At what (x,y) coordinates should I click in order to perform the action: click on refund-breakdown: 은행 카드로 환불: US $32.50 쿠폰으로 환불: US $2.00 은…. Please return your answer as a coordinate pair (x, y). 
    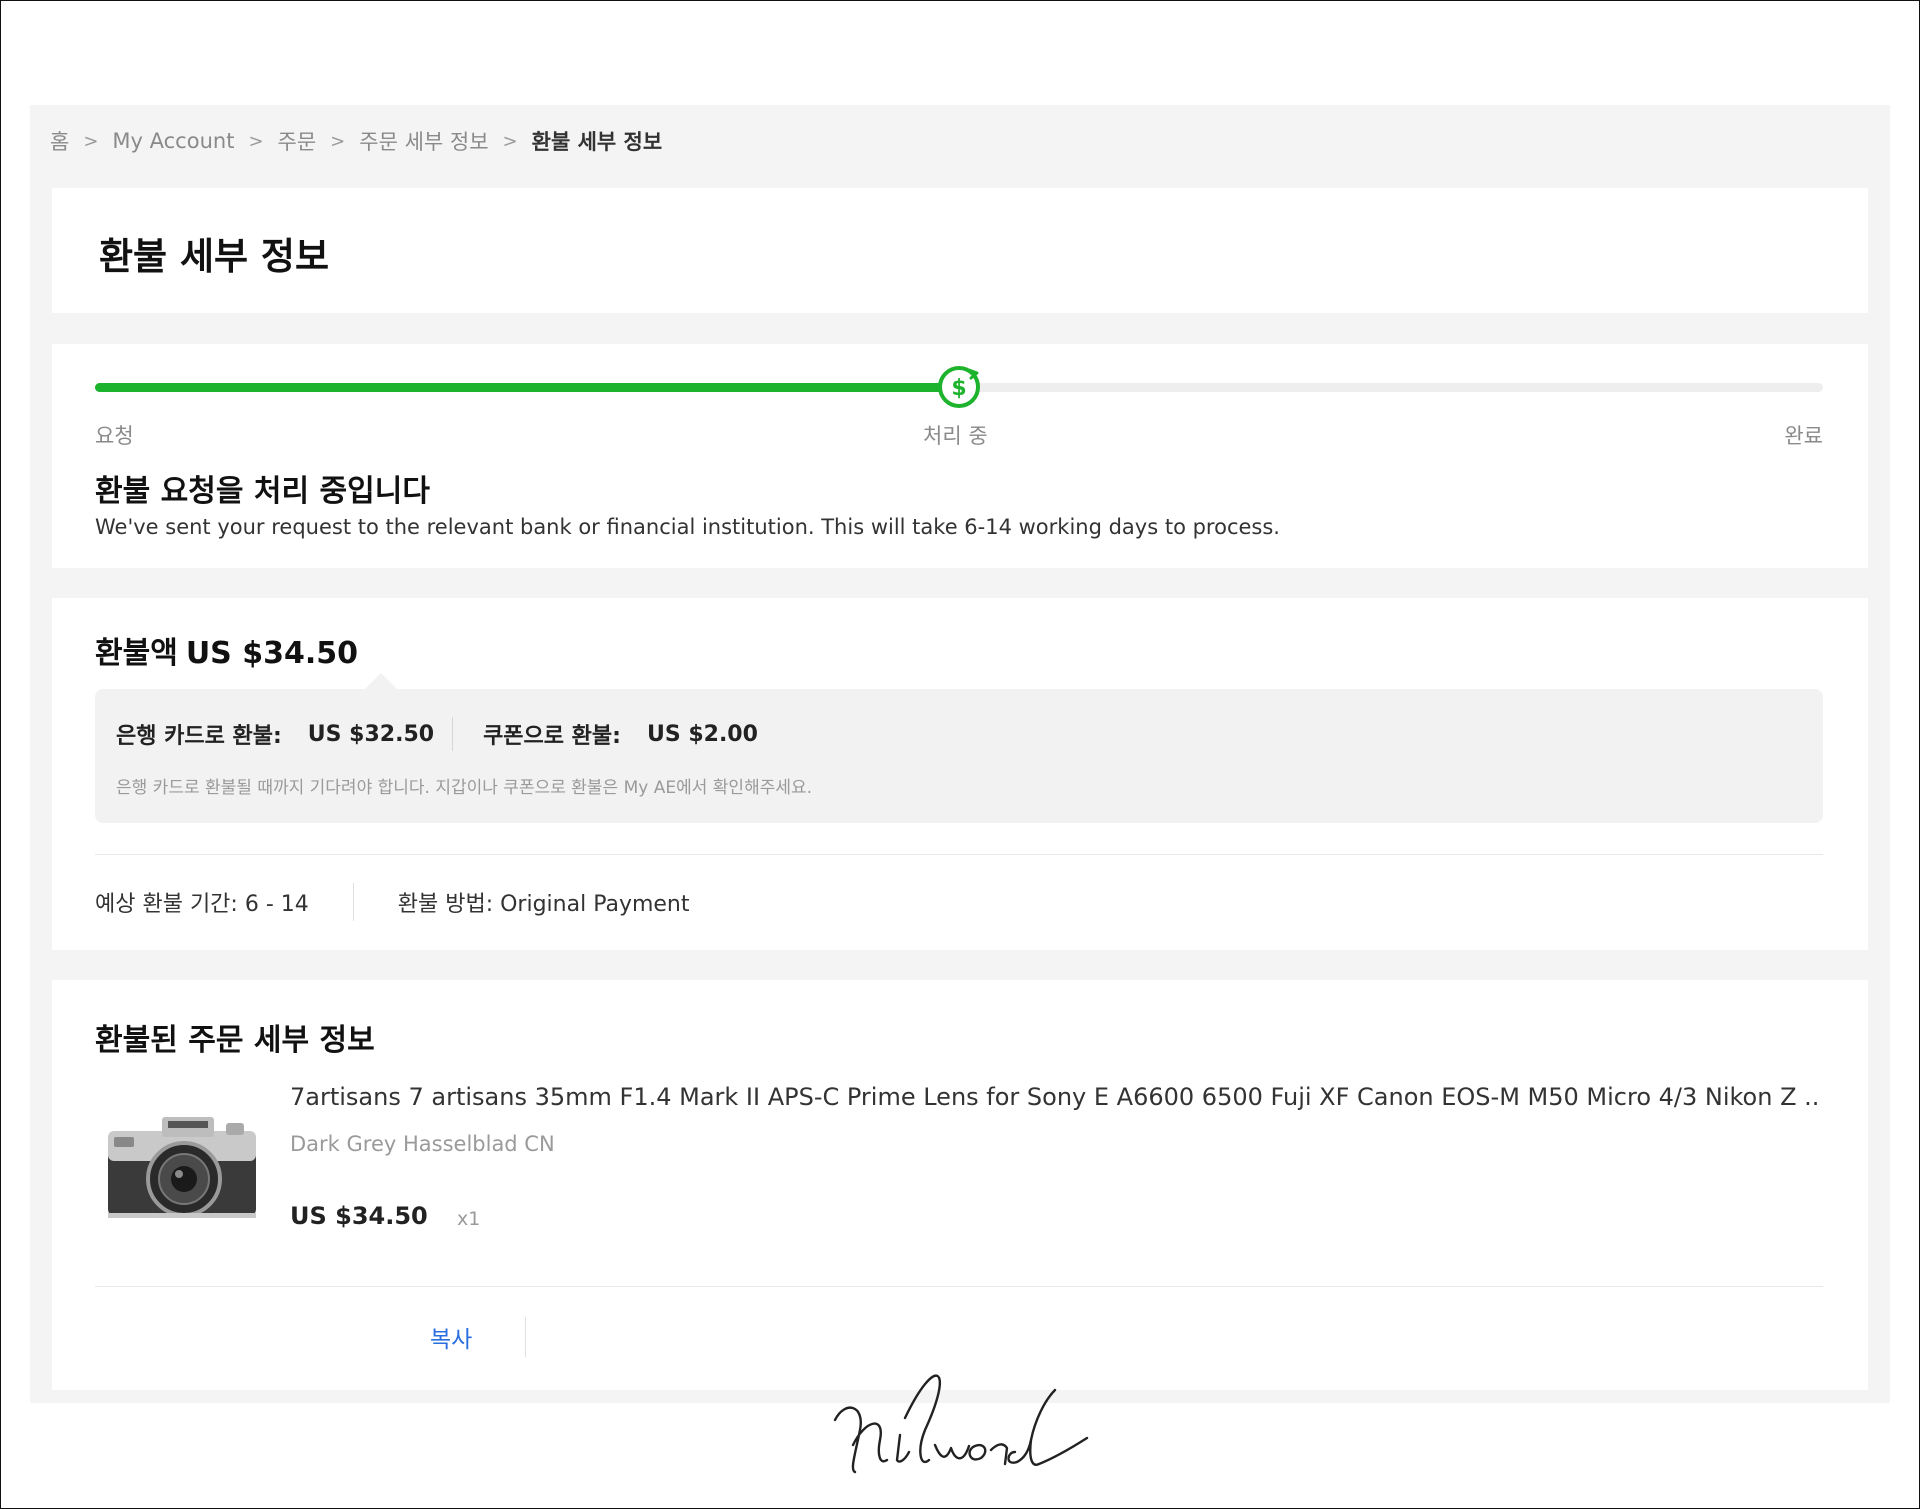
    Looking at the image, I should click on (959, 748).